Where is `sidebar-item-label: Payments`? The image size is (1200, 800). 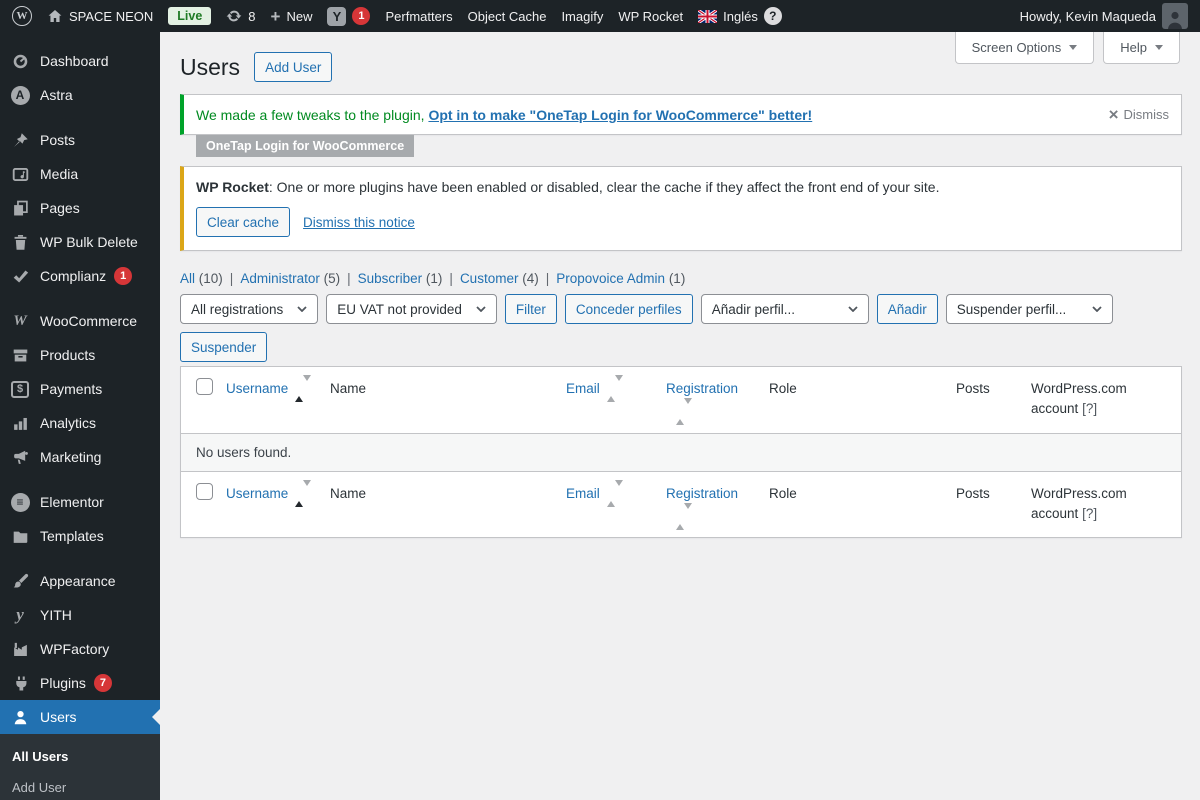
sidebar-item-label: Payments is located at coordinates (71, 389).